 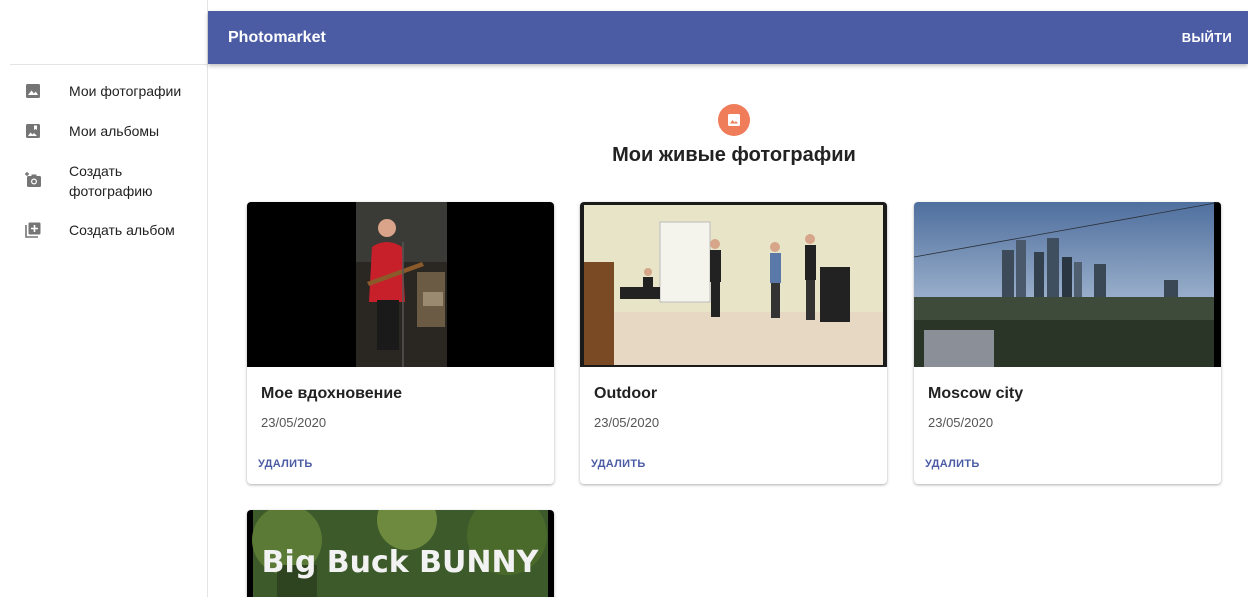 I want to click on sidebar-item-create-album: Создать альбом, so click(x=103, y=230).